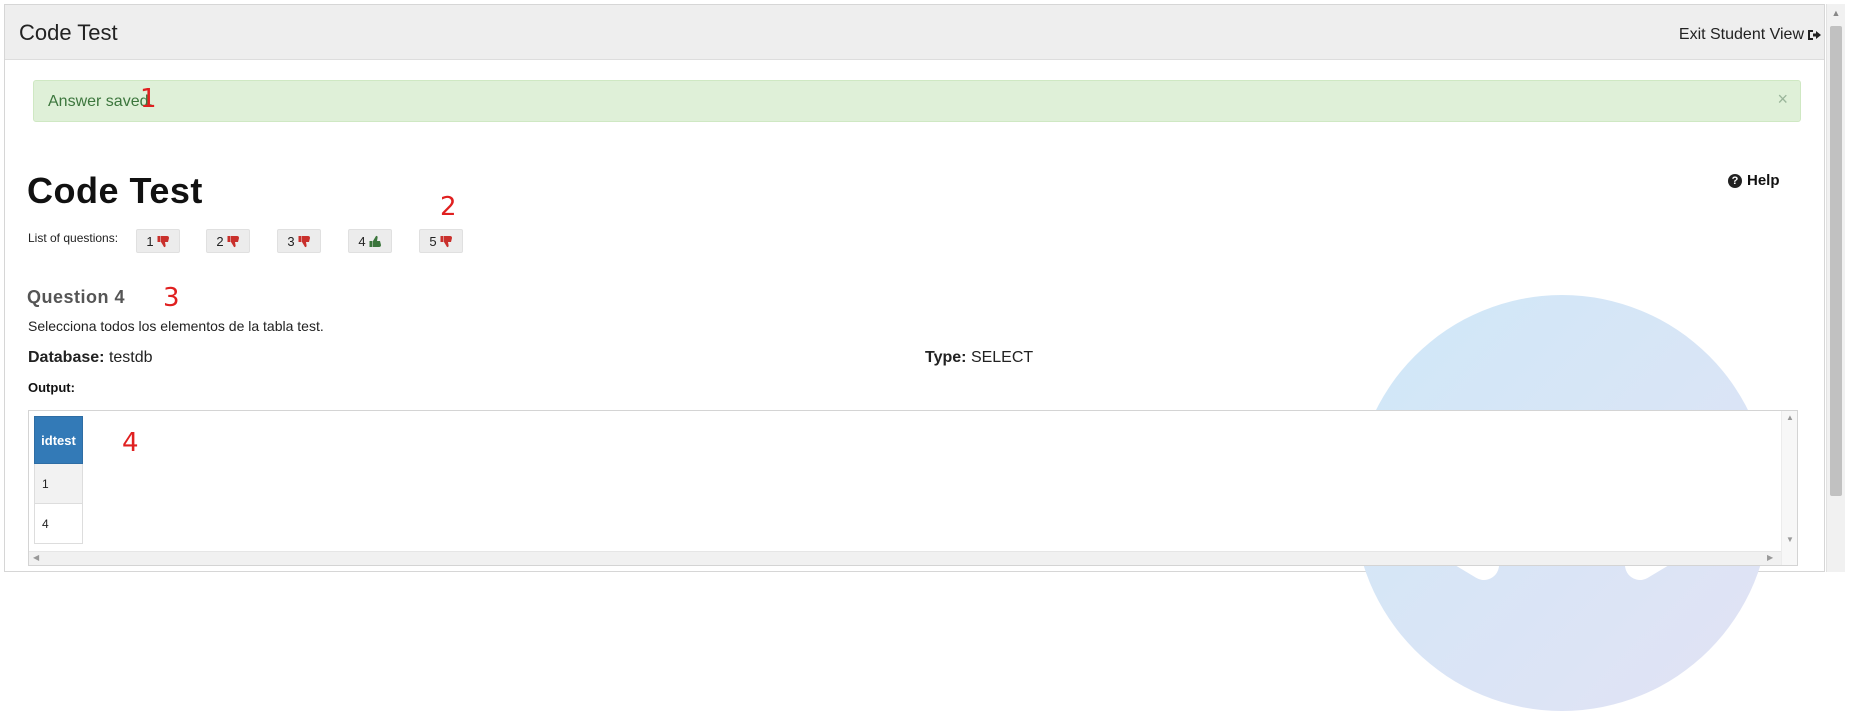 The width and height of the screenshot is (1849, 711). I want to click on question-button-1: 1, so click(158, 241).